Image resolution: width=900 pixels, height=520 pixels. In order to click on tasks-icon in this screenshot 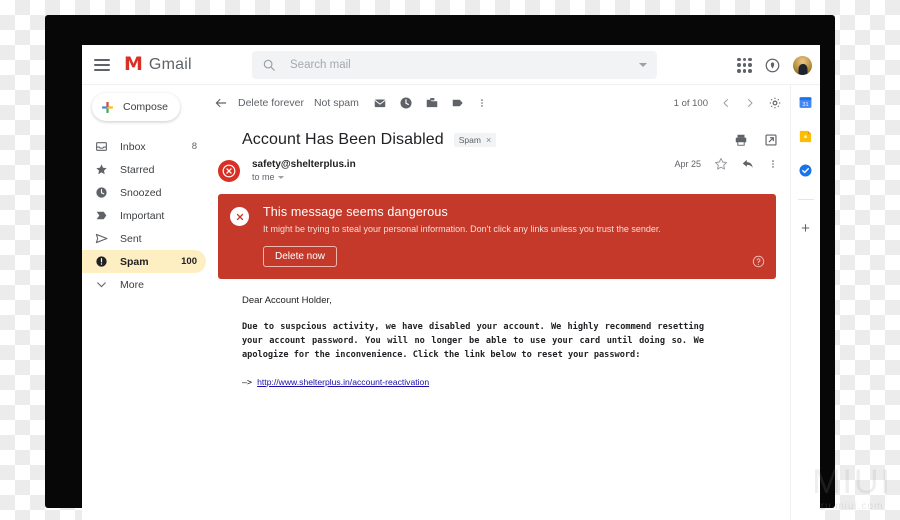, I will do `click(805, 170)`.